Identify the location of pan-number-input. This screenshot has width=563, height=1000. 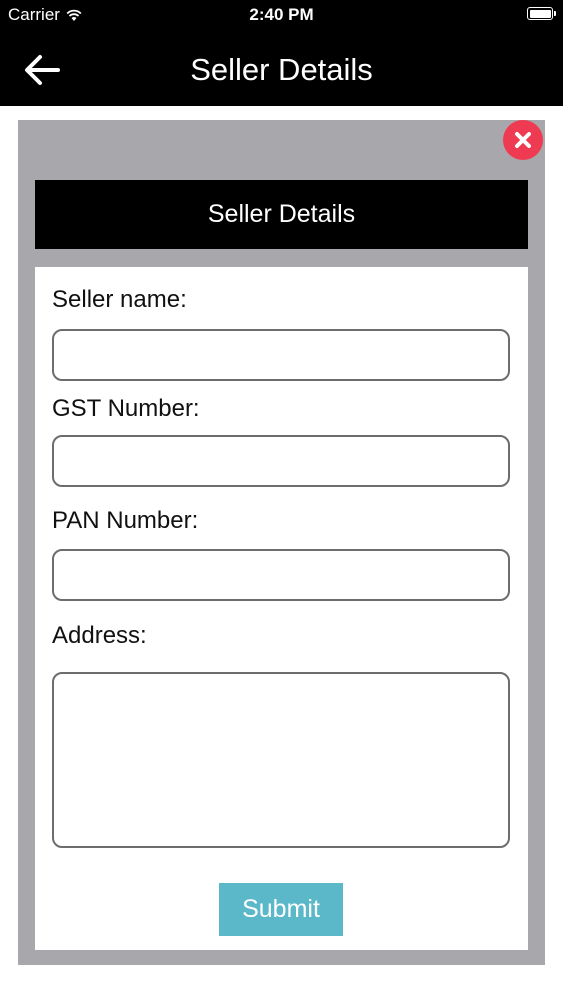
(281, 575).